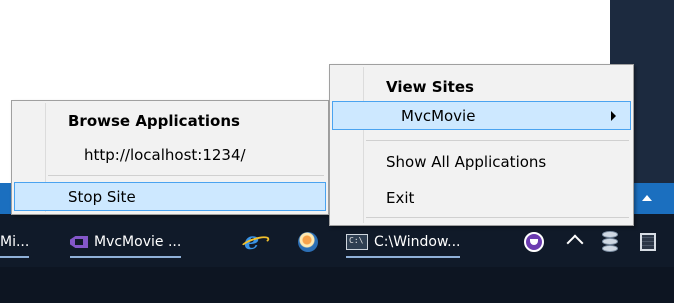 The width and height of the screenshot is (674, 303). Describe the element at coordinates (481, 115) in the screenshot. I see `menu-item-mvcmovie: MvcMovie` at that location.